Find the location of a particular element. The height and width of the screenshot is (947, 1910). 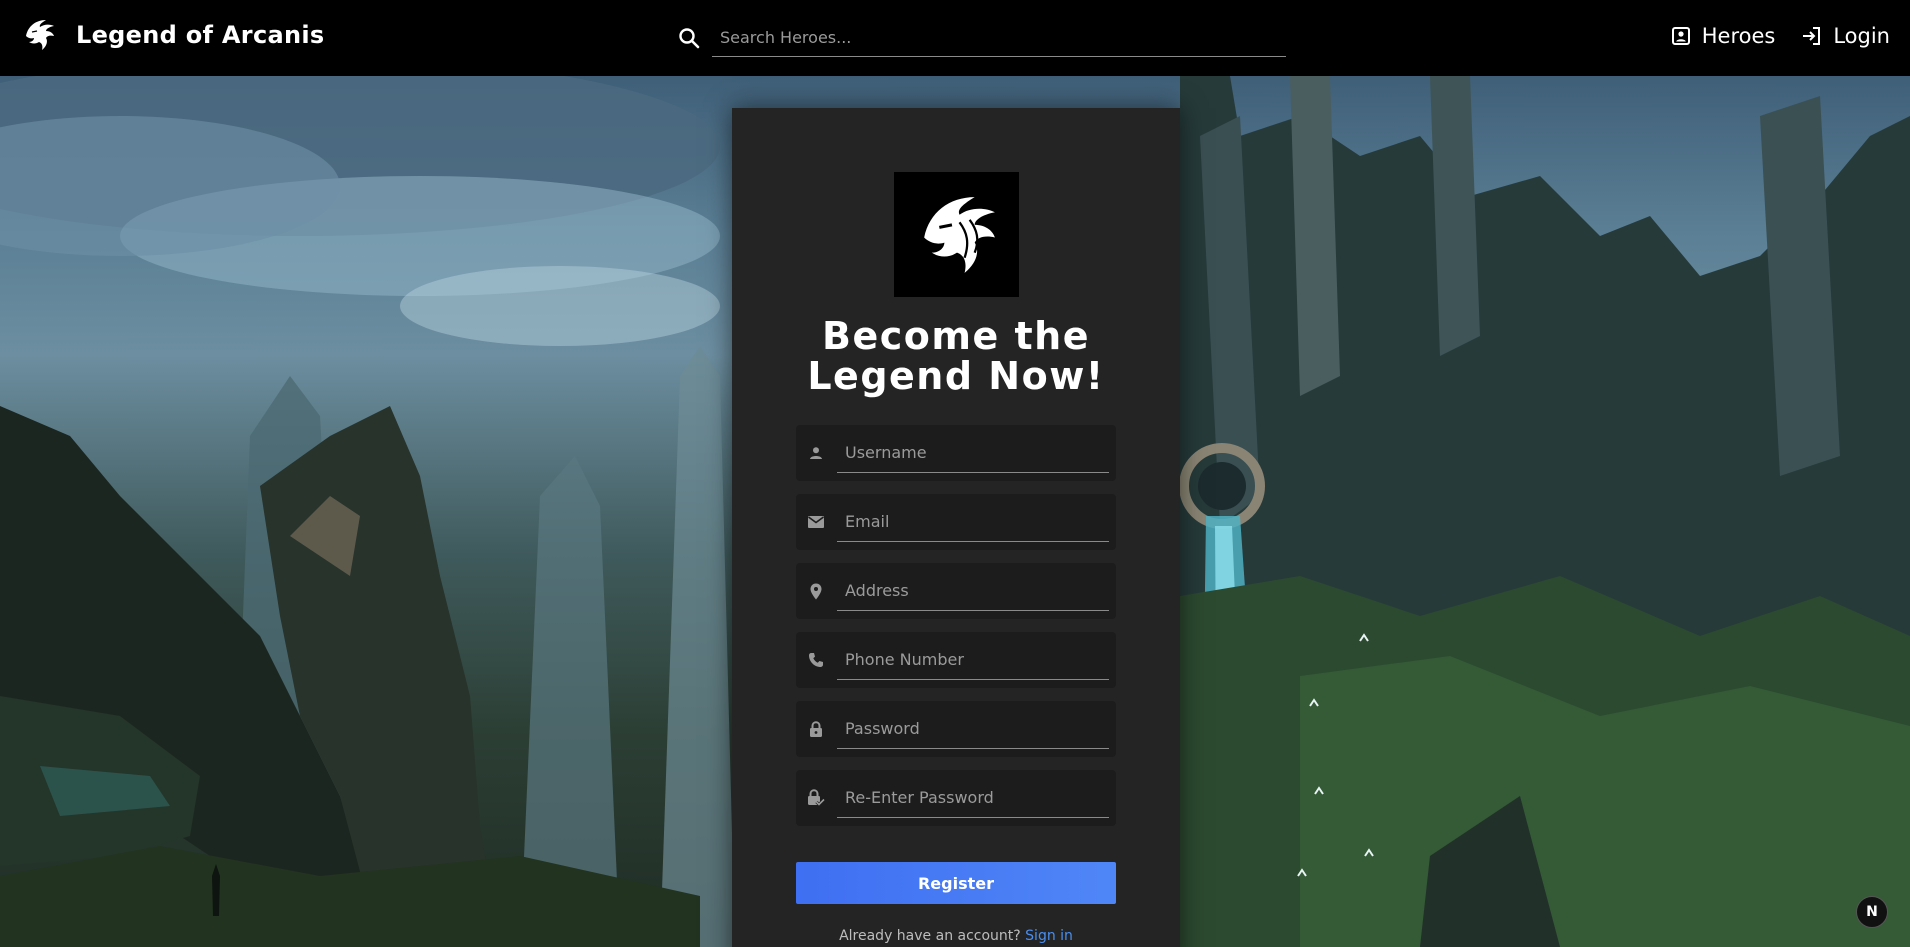

confirm-password-input is located at coordinates (973, 798).